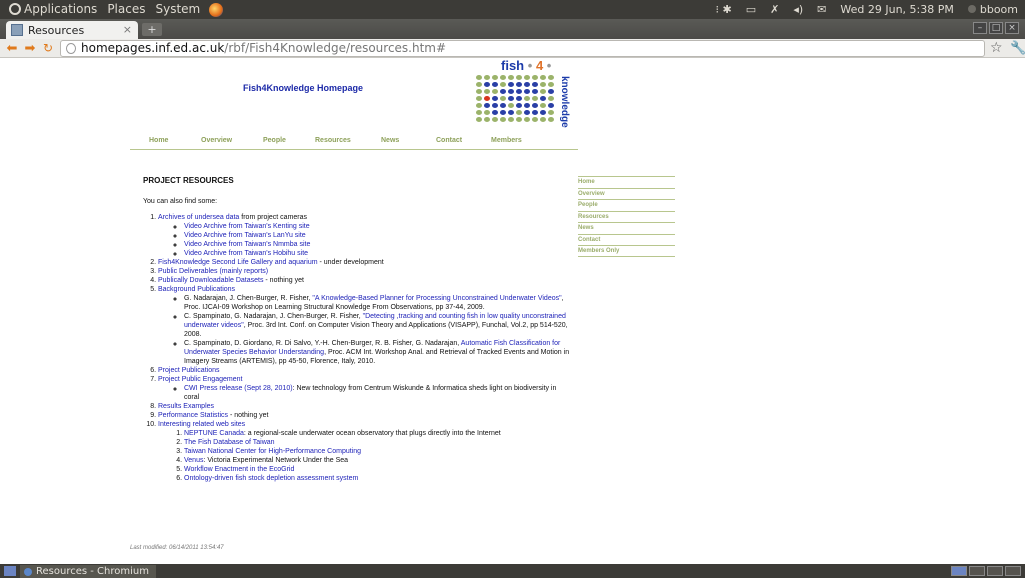 The height and width of the screenshot is (578, 1025). What do you see at coordinates (626, 251) in the screenshot?
I see `sidenav-members-only: Members Only` at bounding box center [626, 251].